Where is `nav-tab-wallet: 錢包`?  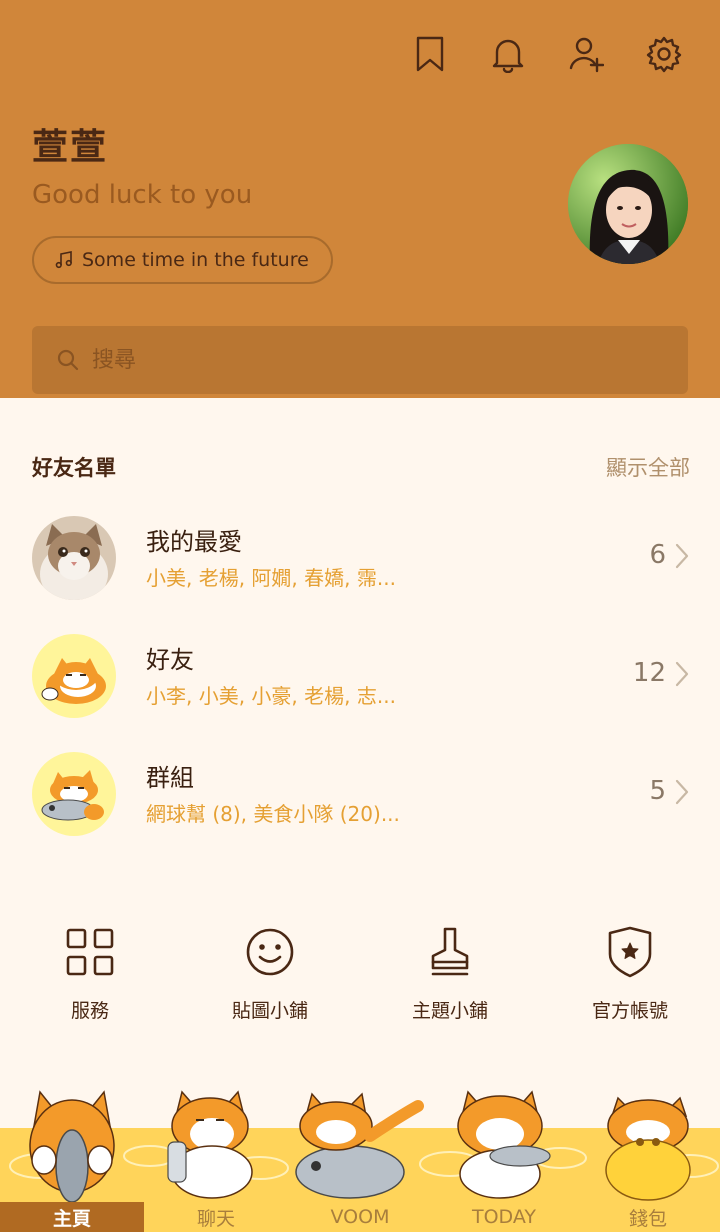 nav-tab-wallet: 錢包 is located at coordinates (648, 1217).